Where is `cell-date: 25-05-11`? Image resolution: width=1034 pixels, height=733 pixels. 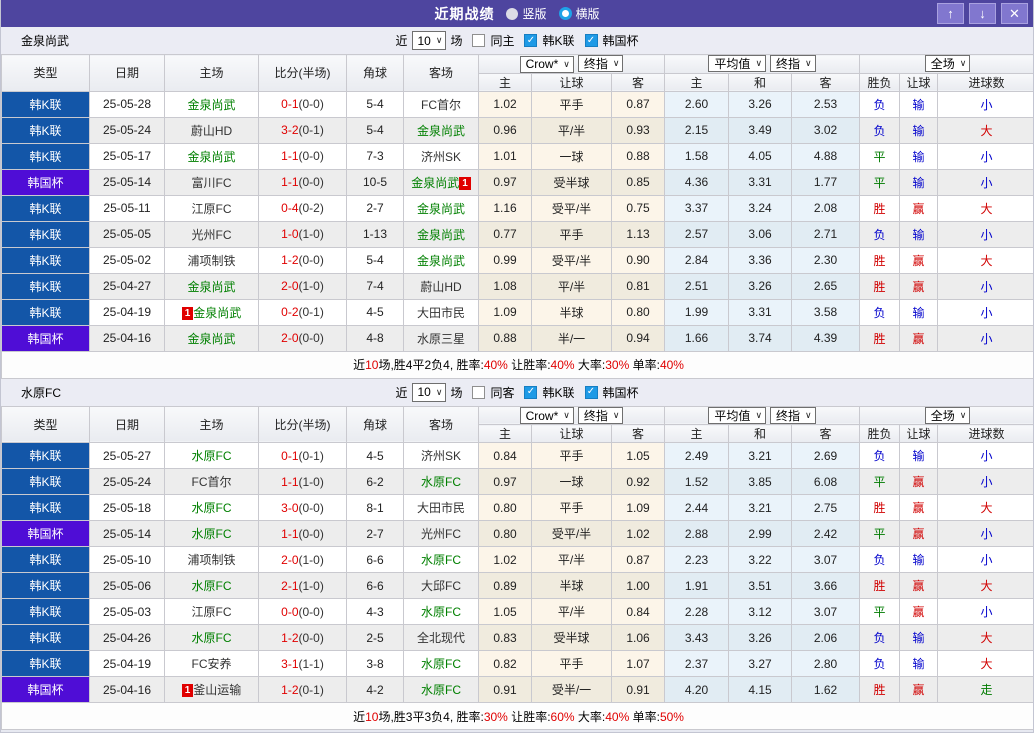
cell-date: 25-05-11 is located at coordinates (127, 208).